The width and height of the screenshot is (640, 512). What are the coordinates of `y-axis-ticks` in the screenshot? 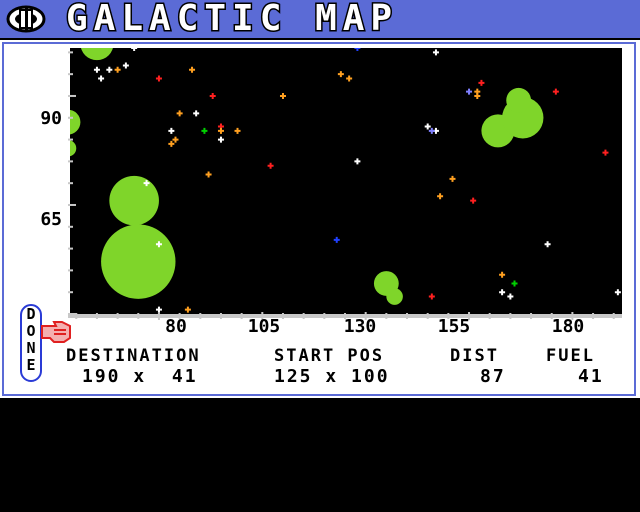 It's located at (72, 183).